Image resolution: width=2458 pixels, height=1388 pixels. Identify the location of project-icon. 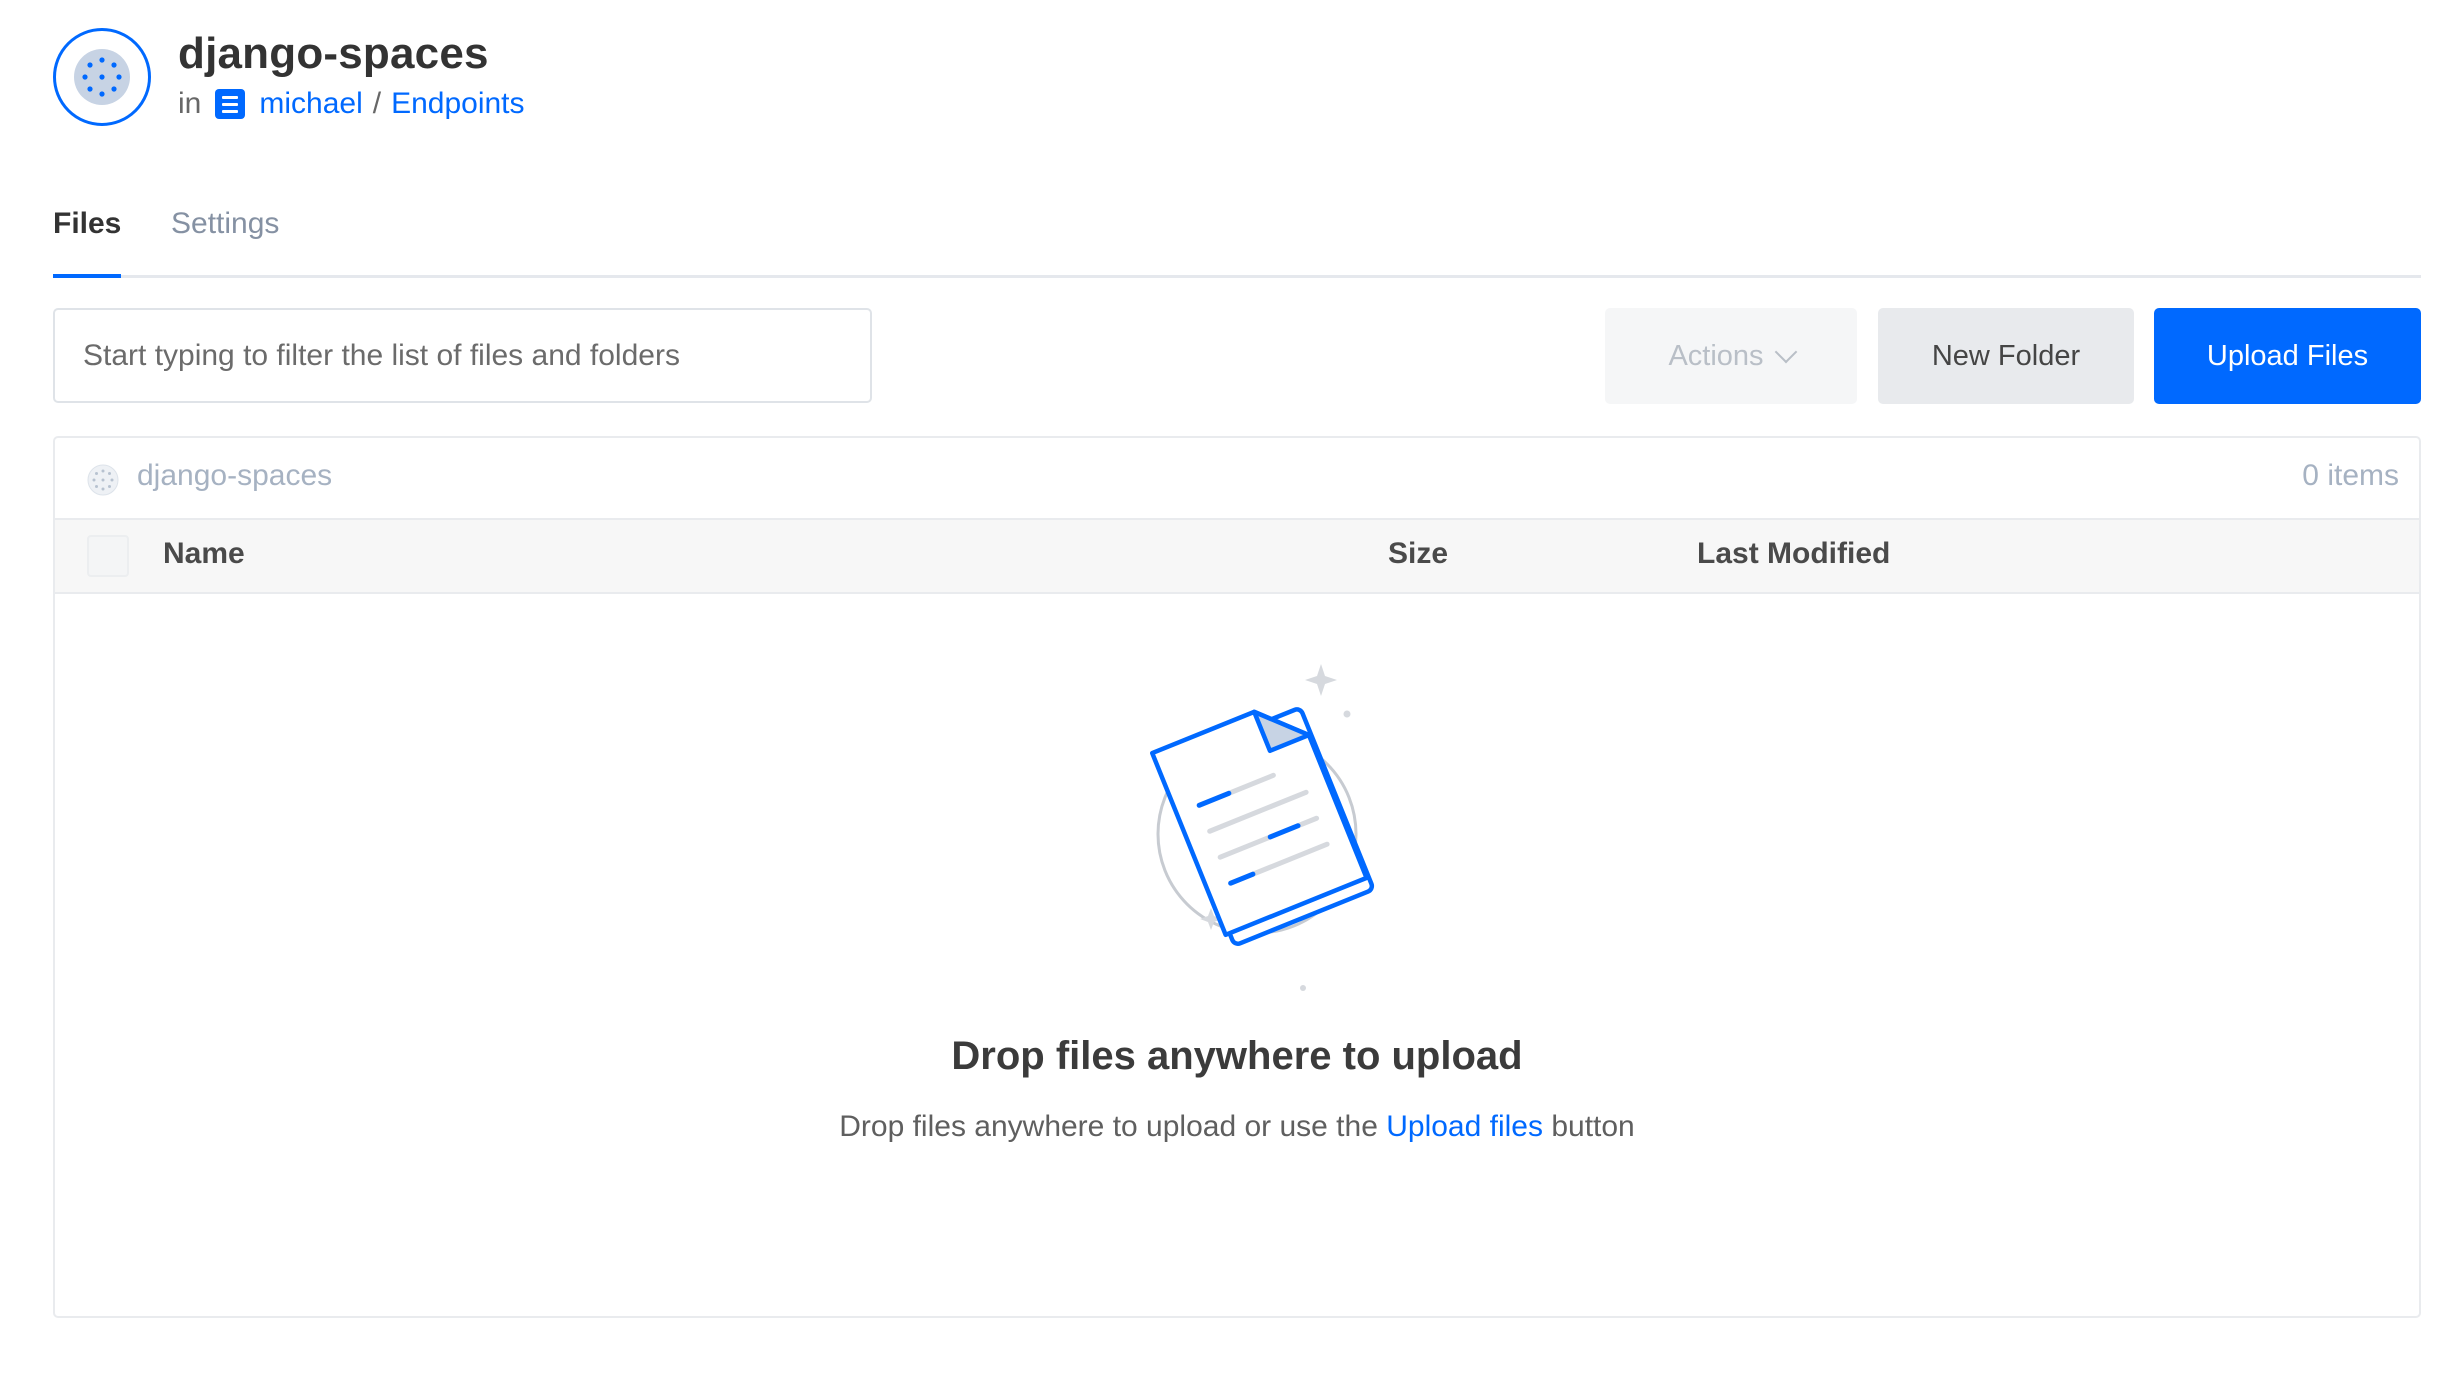
(230, 104).